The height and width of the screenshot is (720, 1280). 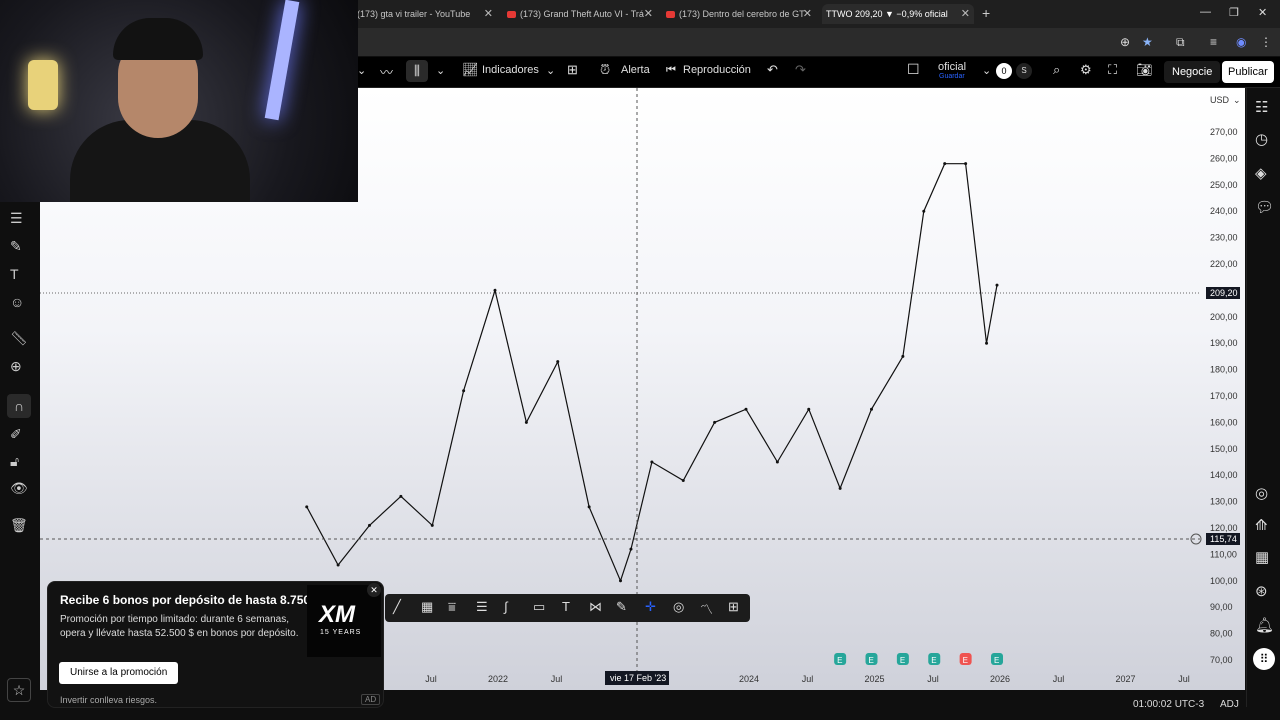 I want to click on chat-icon: 💬︎, so click(x=1264, y=207).